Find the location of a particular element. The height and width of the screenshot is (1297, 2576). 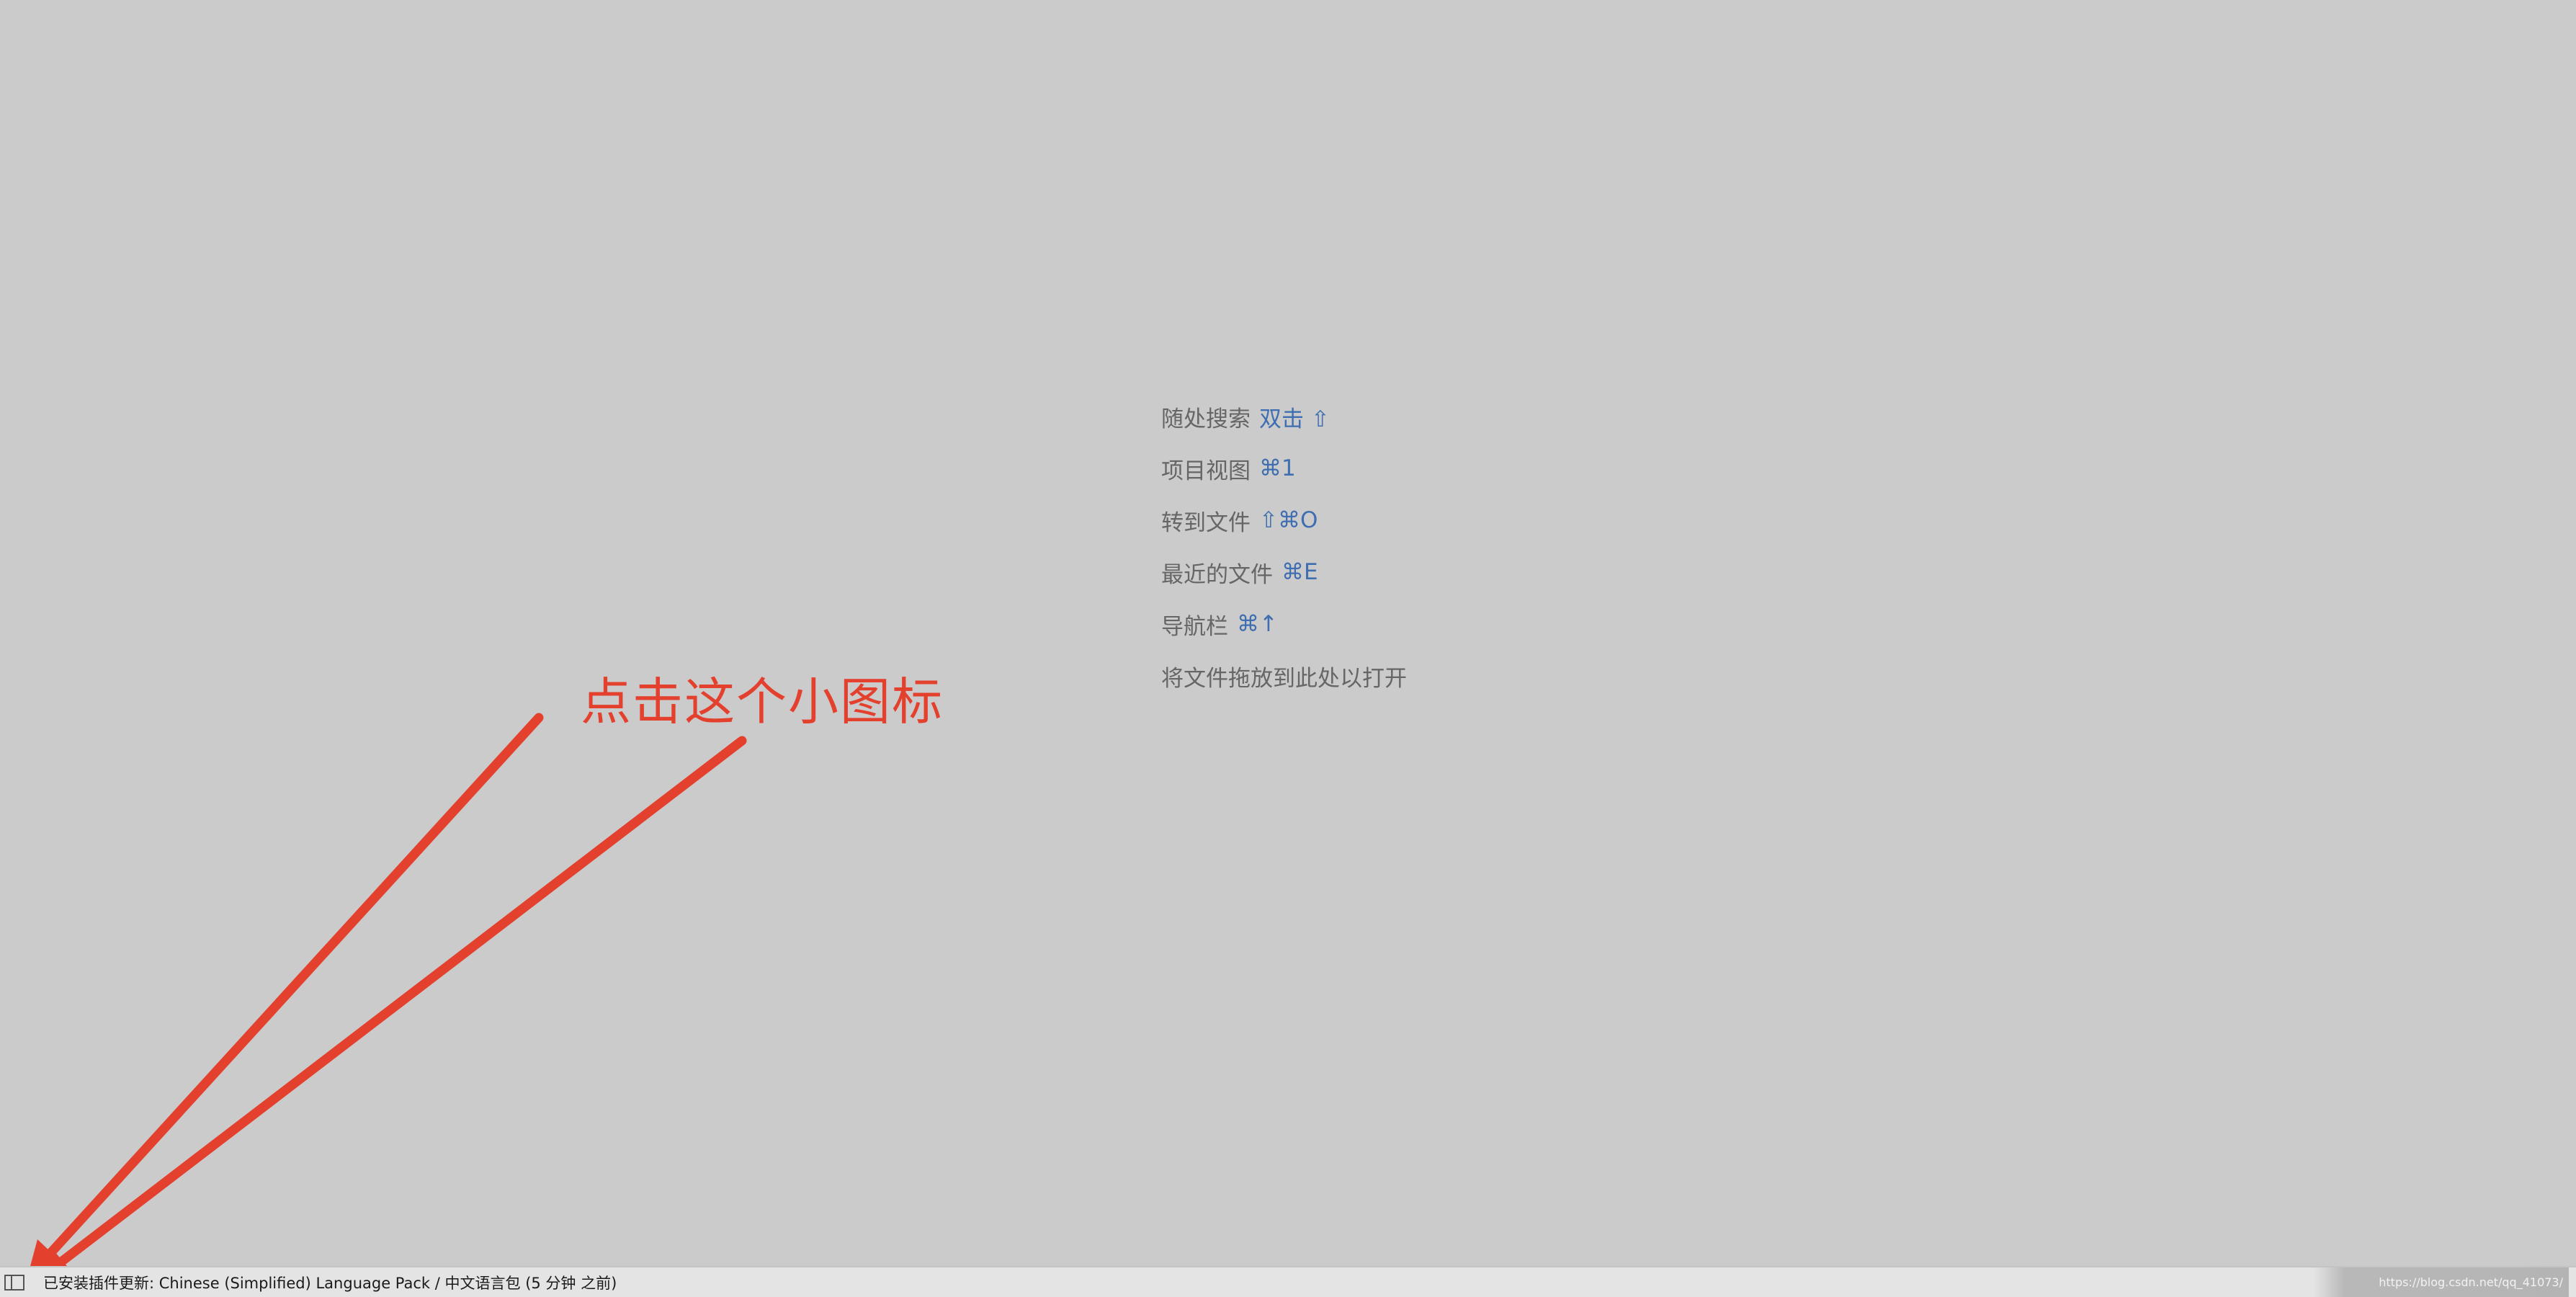

hint-shortcut: ⌘E is located at coordinates (1300, 572).